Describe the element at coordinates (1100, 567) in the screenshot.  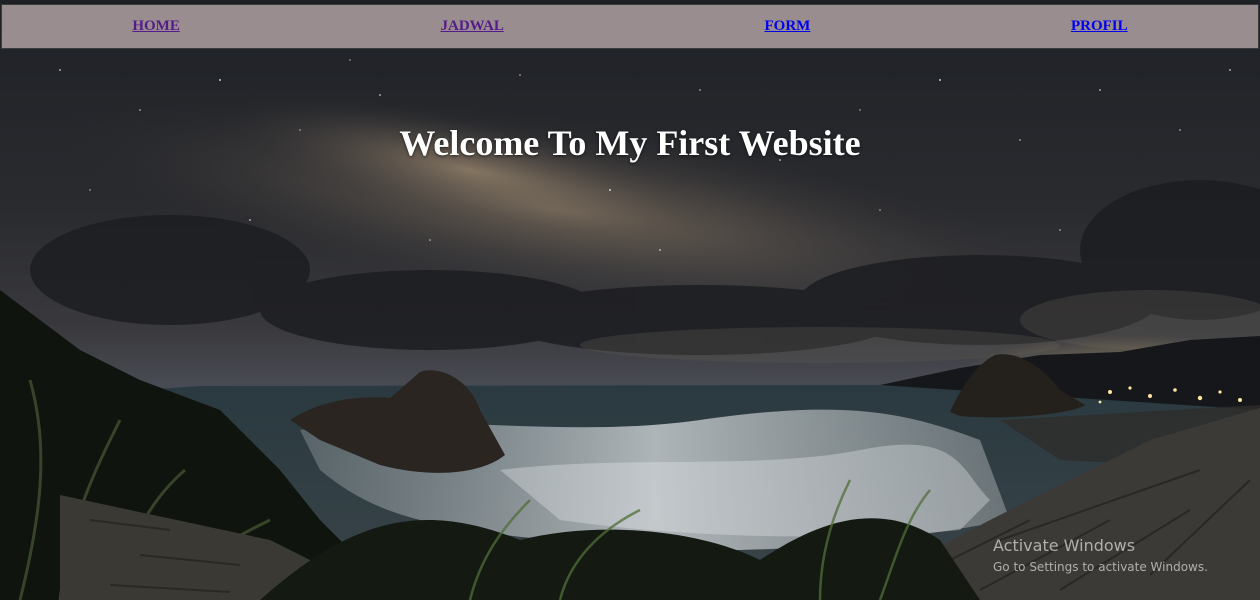
I see `watermark-subtitle: Go to Settings to activate Windows.` at that location.